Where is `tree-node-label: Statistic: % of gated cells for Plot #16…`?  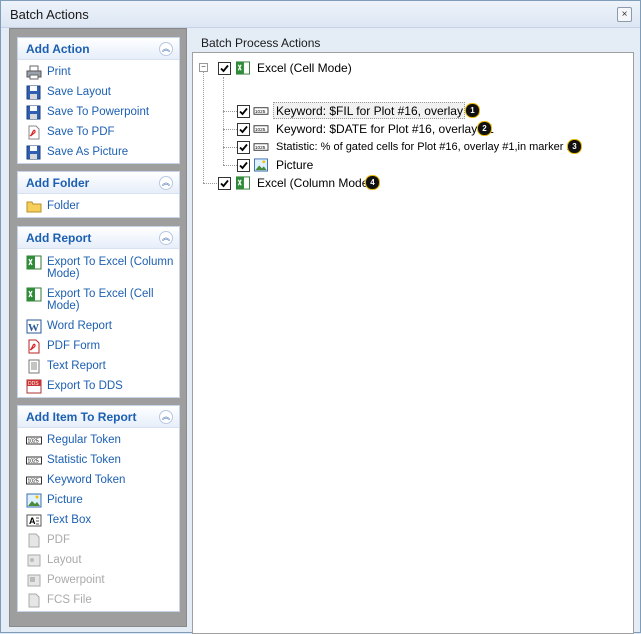
tree-node-label: Statistic: % of gated cells for Plot #16… is located at coordinates (424, 147).